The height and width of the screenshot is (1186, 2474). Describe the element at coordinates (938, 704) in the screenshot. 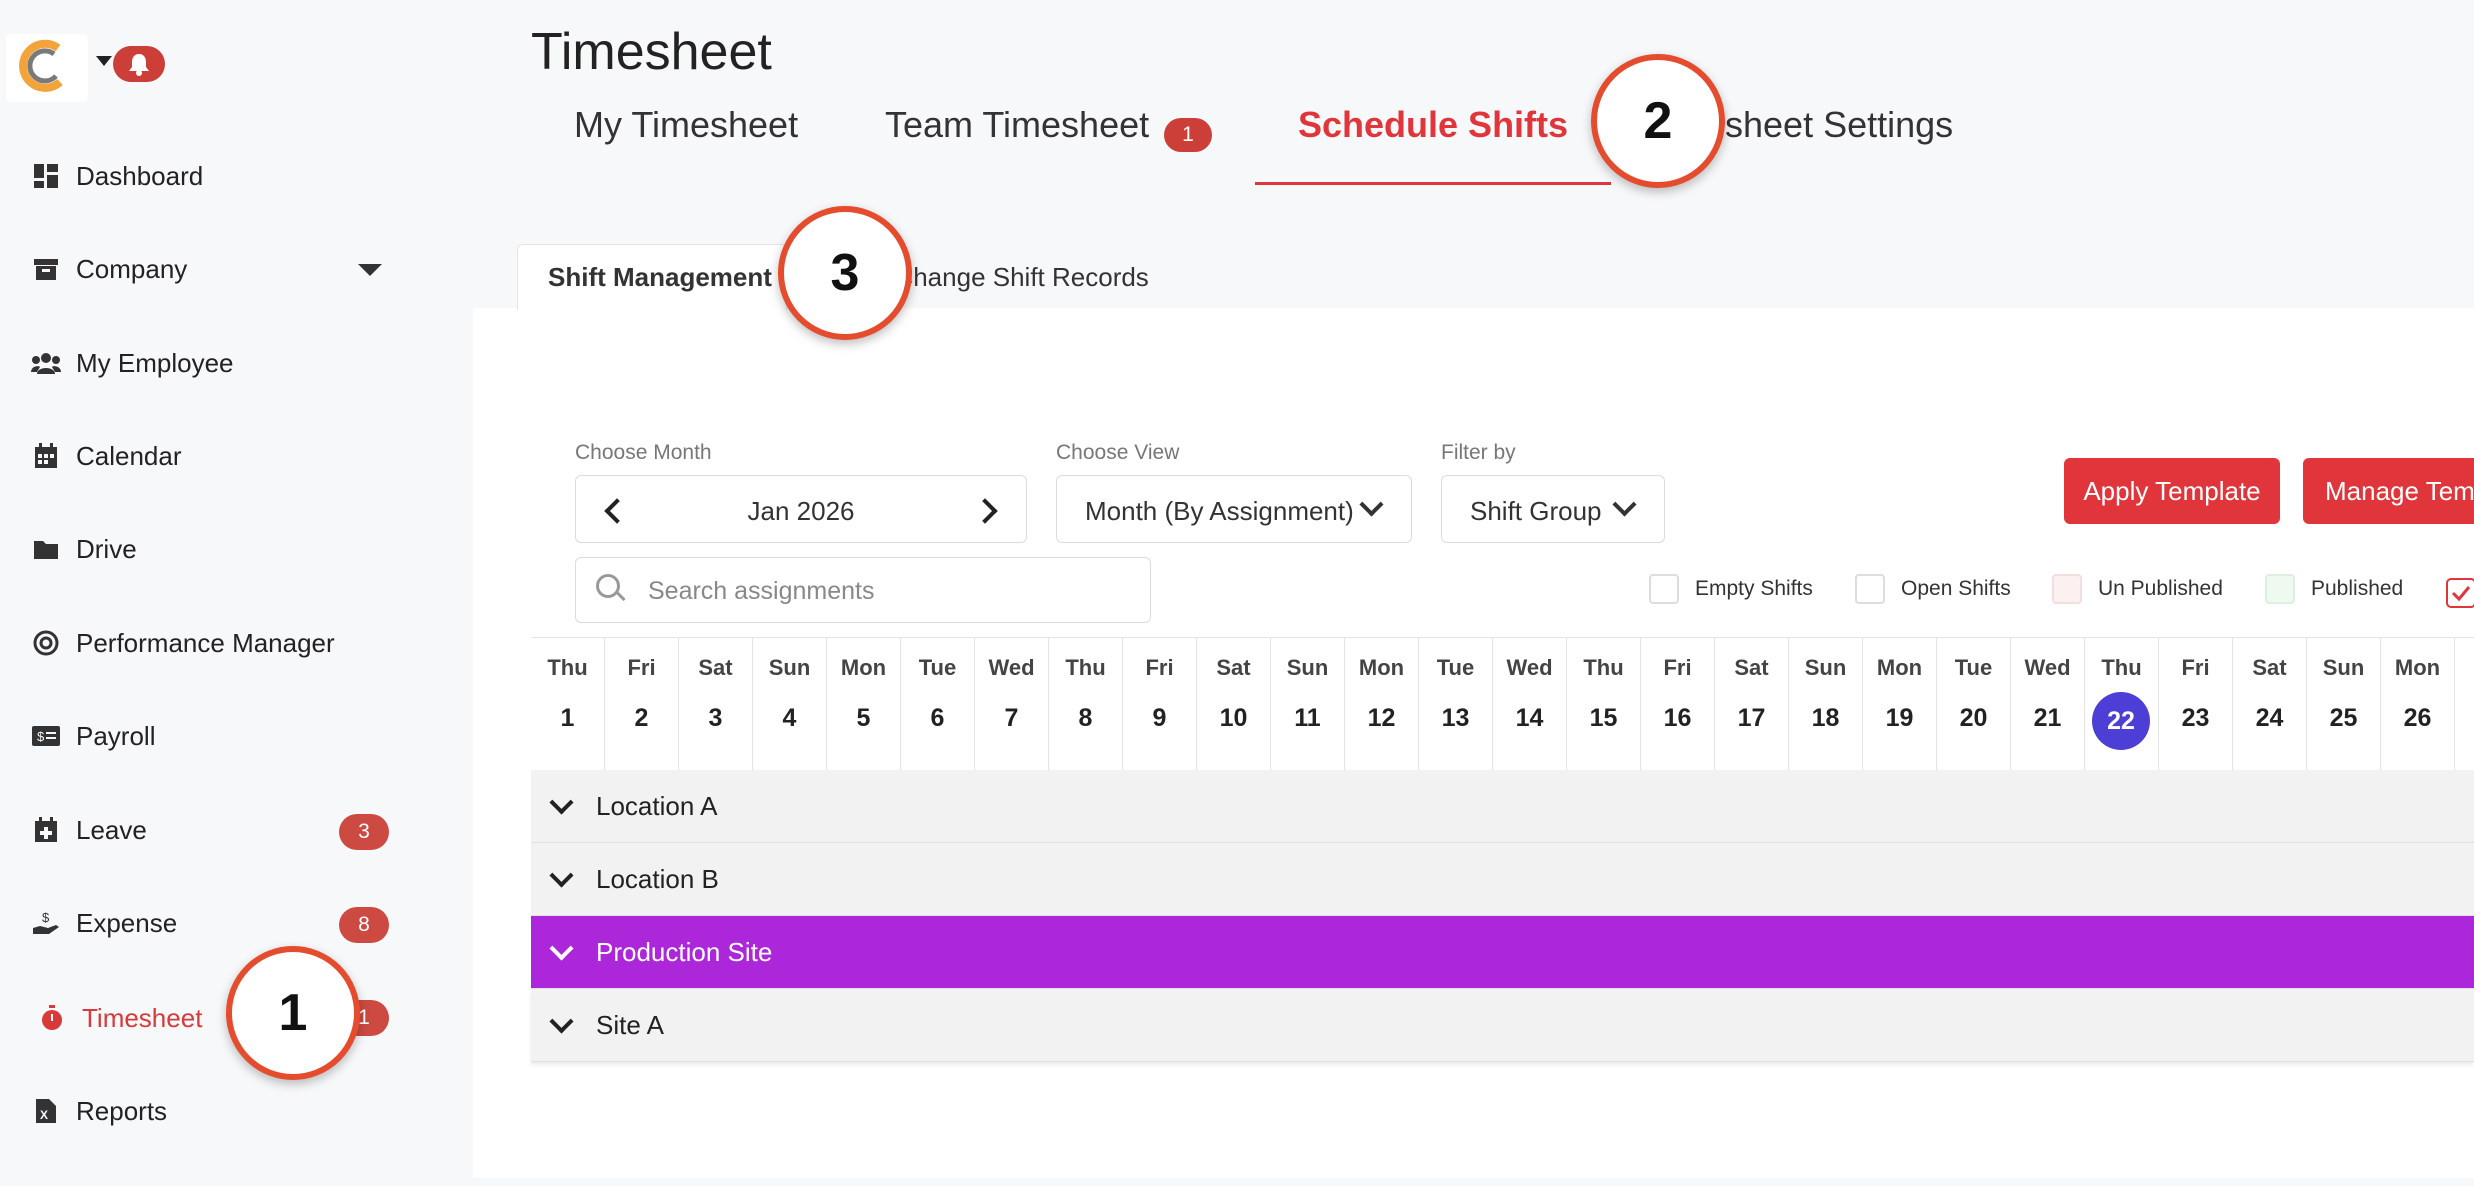

I see `calendar-day-column: Tue 6` at that location.